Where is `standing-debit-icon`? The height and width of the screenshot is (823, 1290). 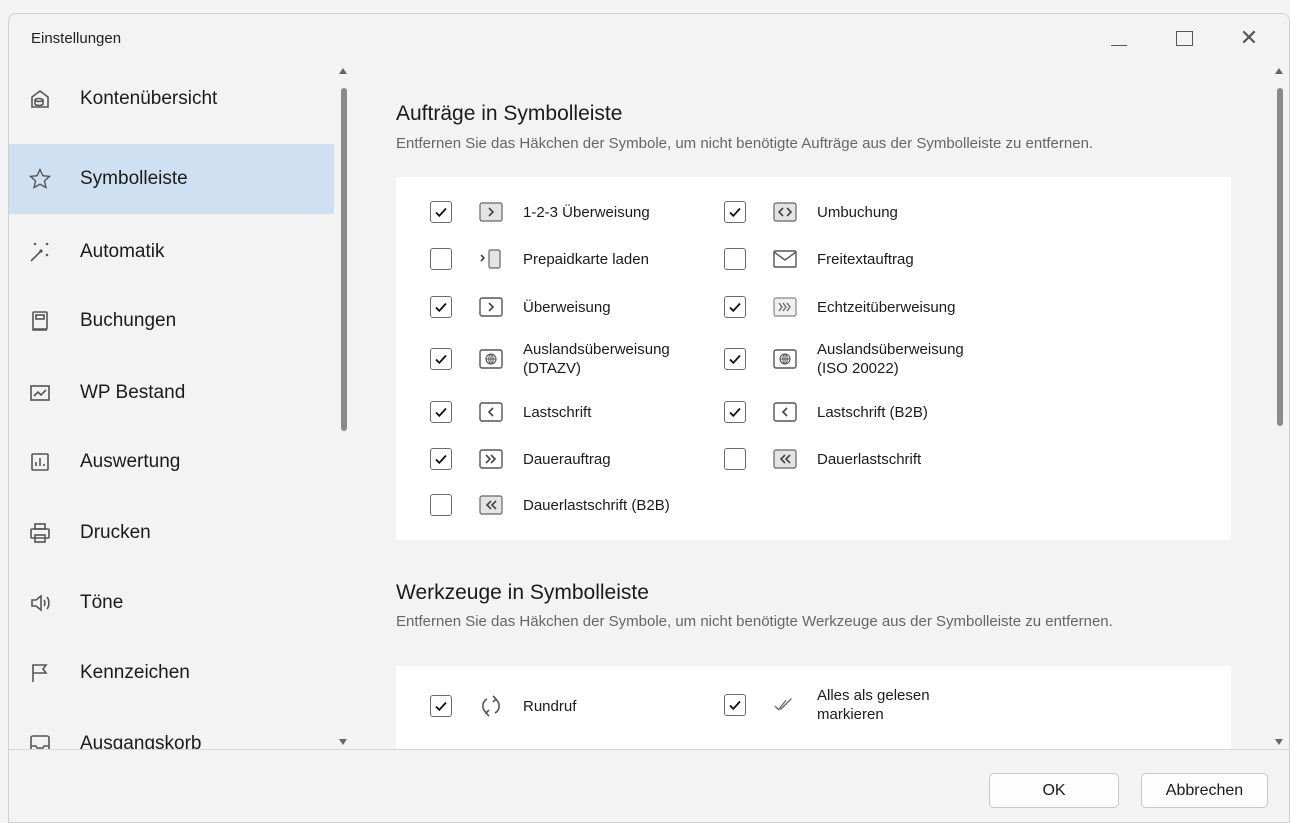
standing-debit-icon is located at coordinates (785, 459).